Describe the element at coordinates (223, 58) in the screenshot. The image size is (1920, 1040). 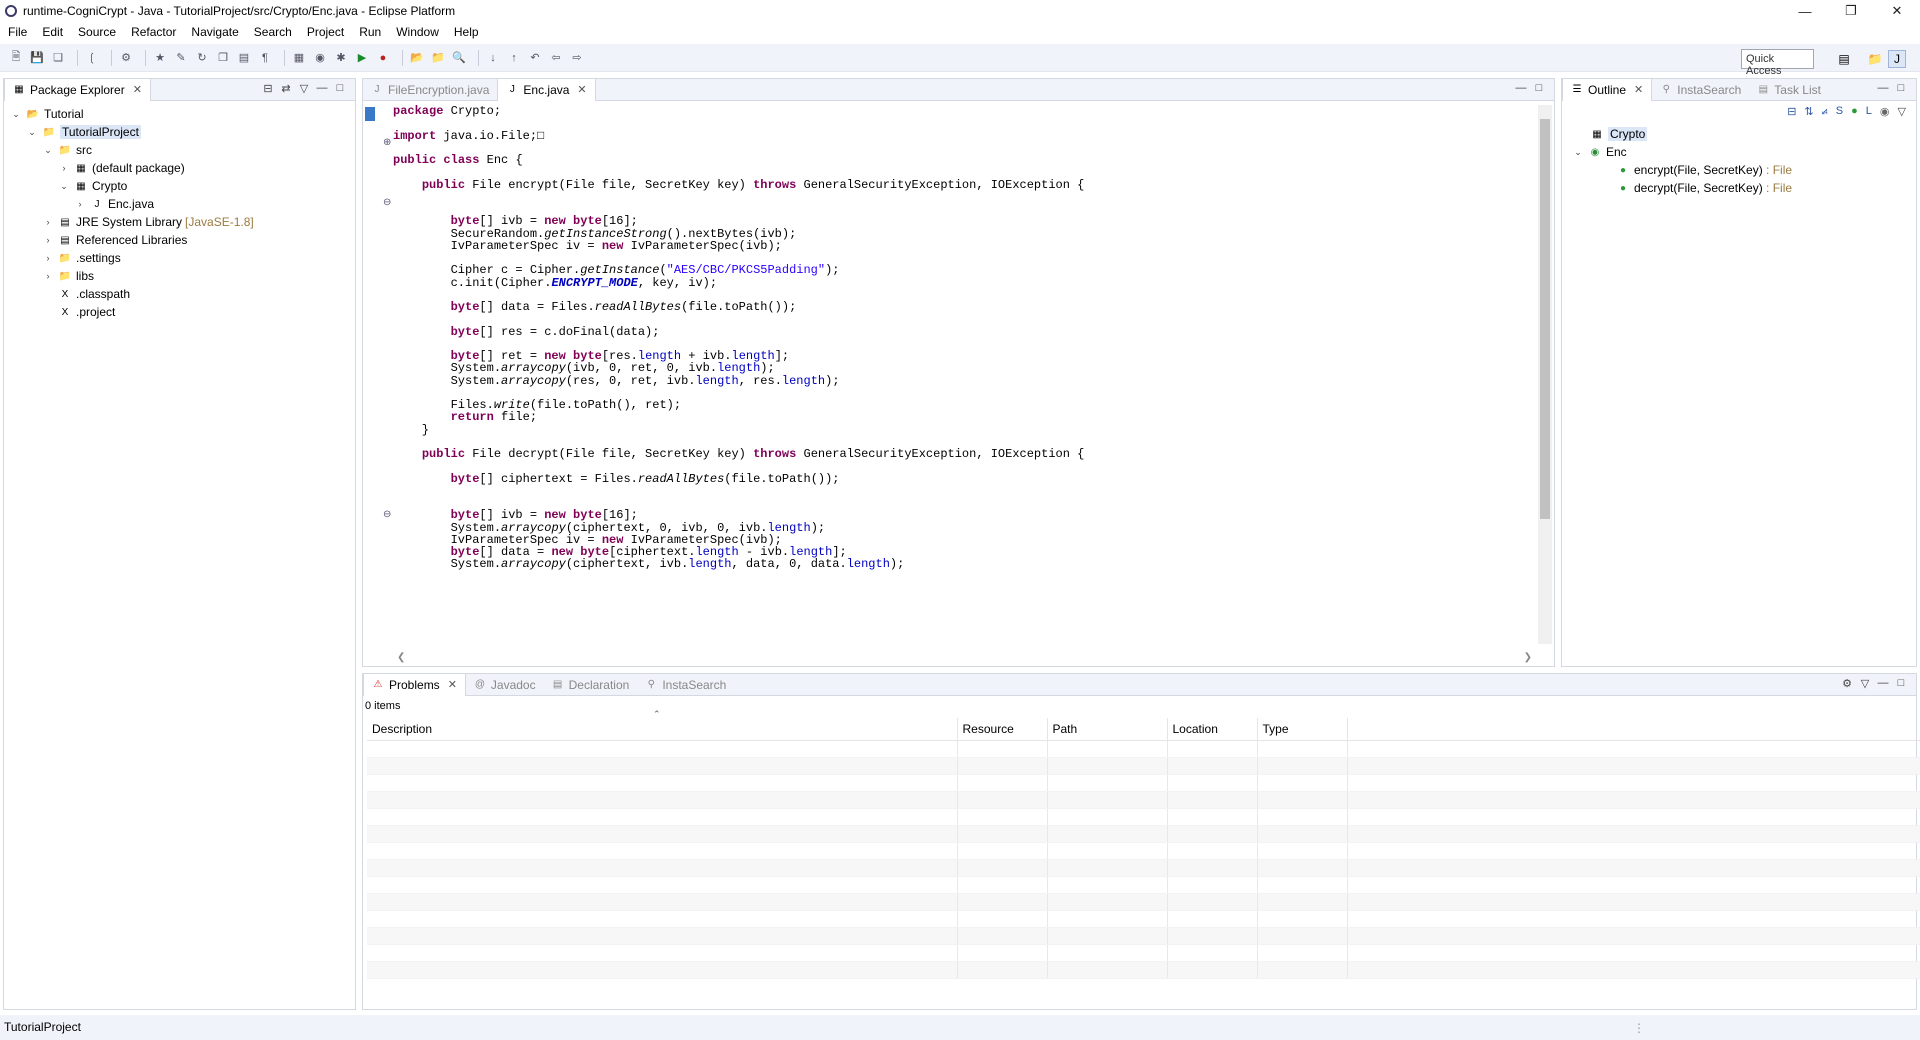
I see `copy-icon: ❐` at that location.